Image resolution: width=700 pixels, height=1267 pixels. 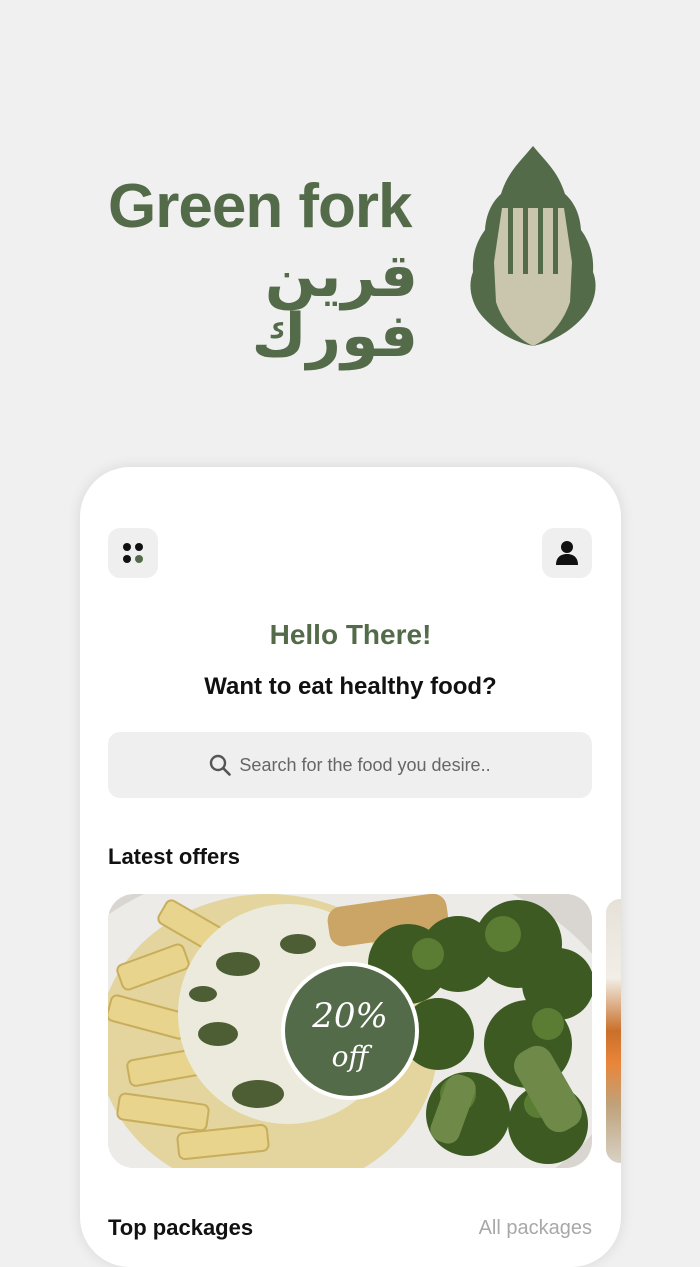 What do you see at coordinates (221, 765) in the screenshot?
I see `search-icon` at bounding box center [221, 765].